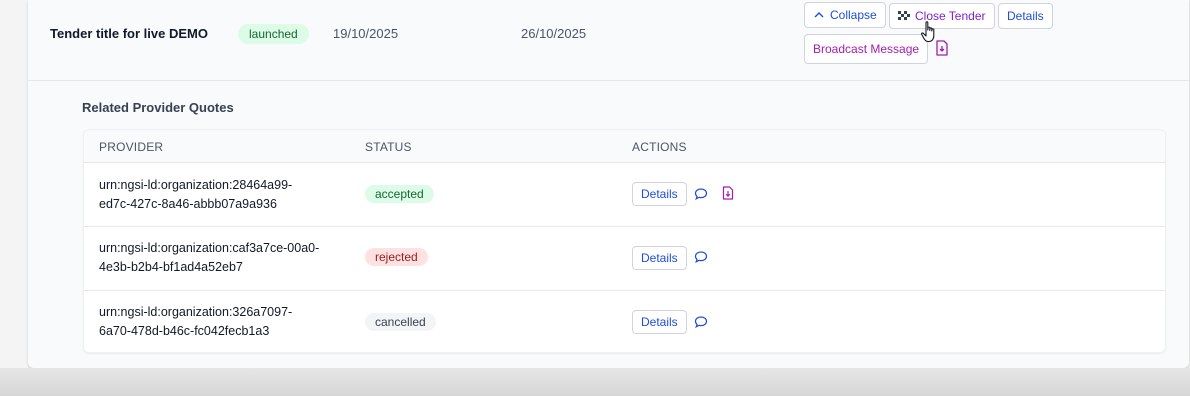 Image resolution: width=1190 pixels, height=396 pixels. Describe the element at coordinates (131, 147) in the screenshot. I see `header-provider: PROVIDER` at that location.